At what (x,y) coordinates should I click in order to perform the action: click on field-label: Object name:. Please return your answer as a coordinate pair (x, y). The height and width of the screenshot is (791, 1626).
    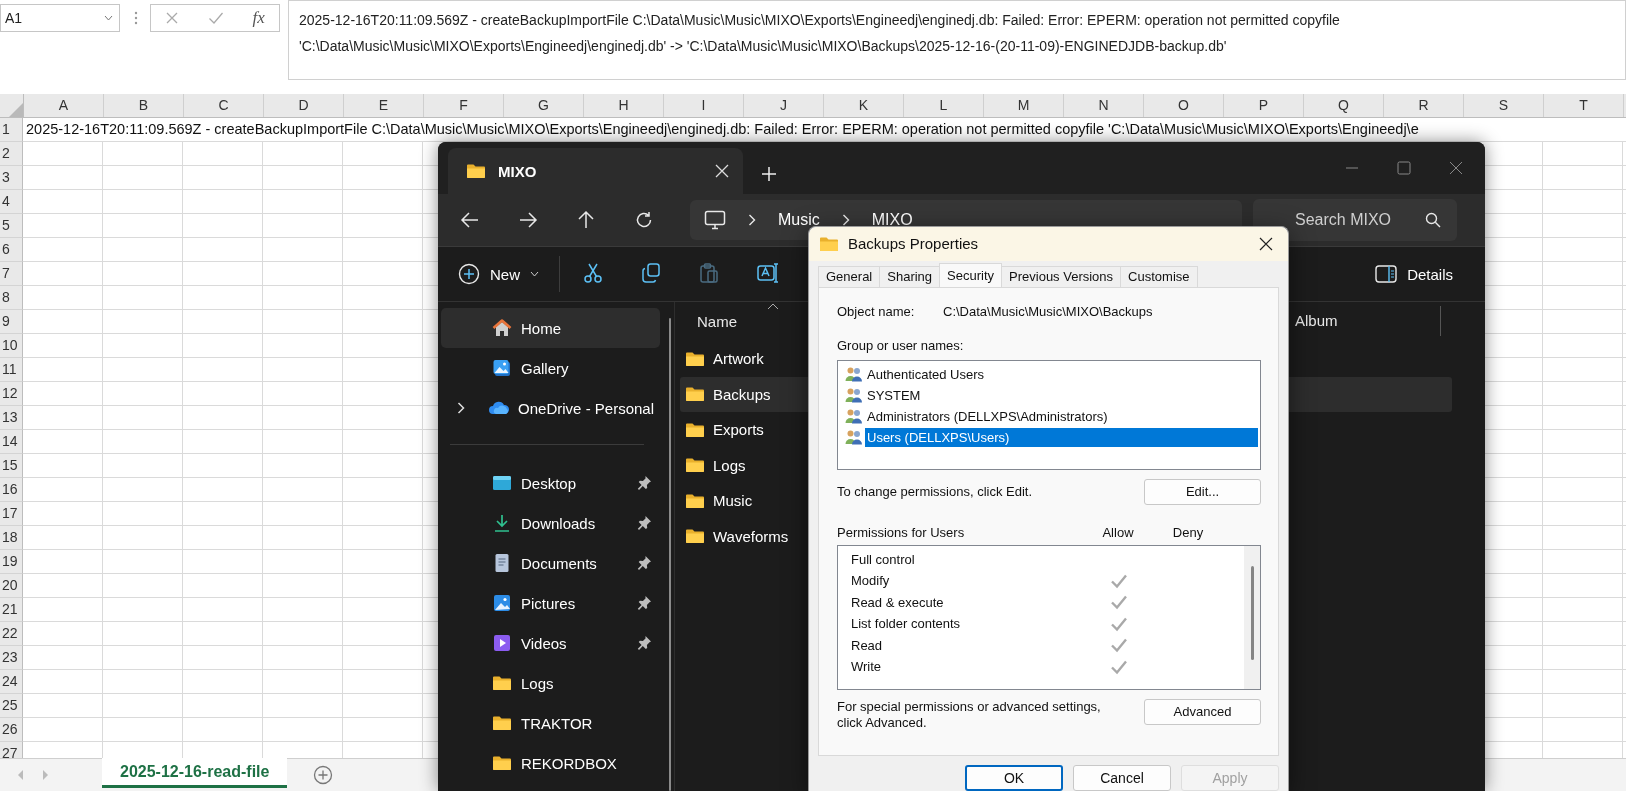
    Looking at the image, I should click on (876, 312).